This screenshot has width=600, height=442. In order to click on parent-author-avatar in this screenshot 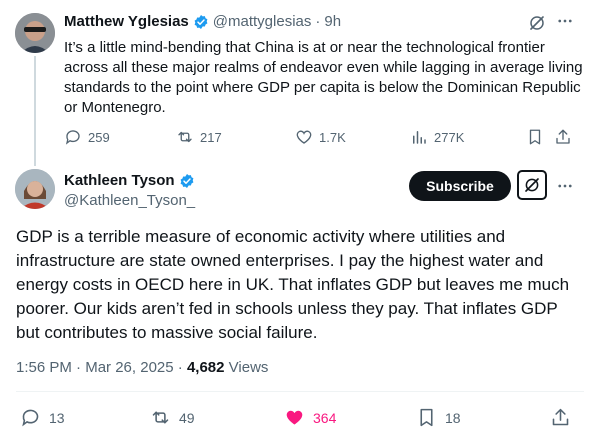, I will do `click(35, 33)`.